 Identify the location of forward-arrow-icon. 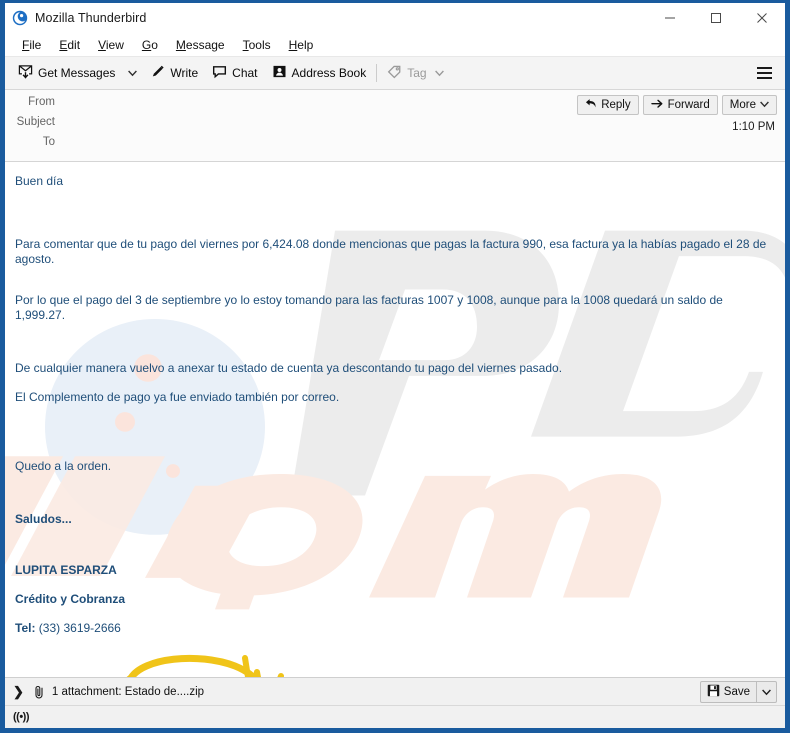
(657, 105).